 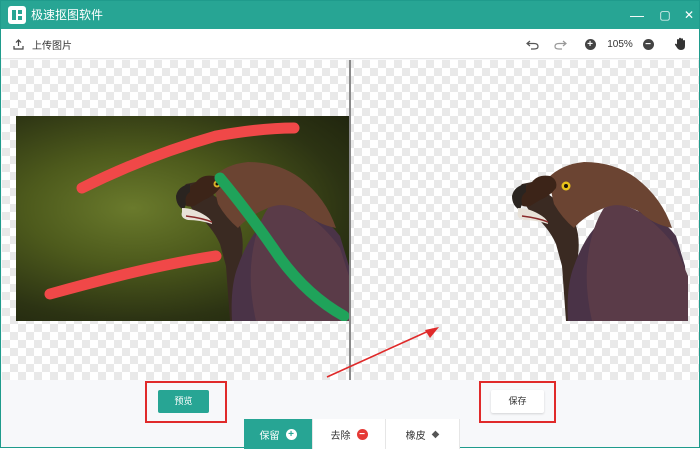 I want to click on eagle-cutout-figure, so click(x=600, y=241).